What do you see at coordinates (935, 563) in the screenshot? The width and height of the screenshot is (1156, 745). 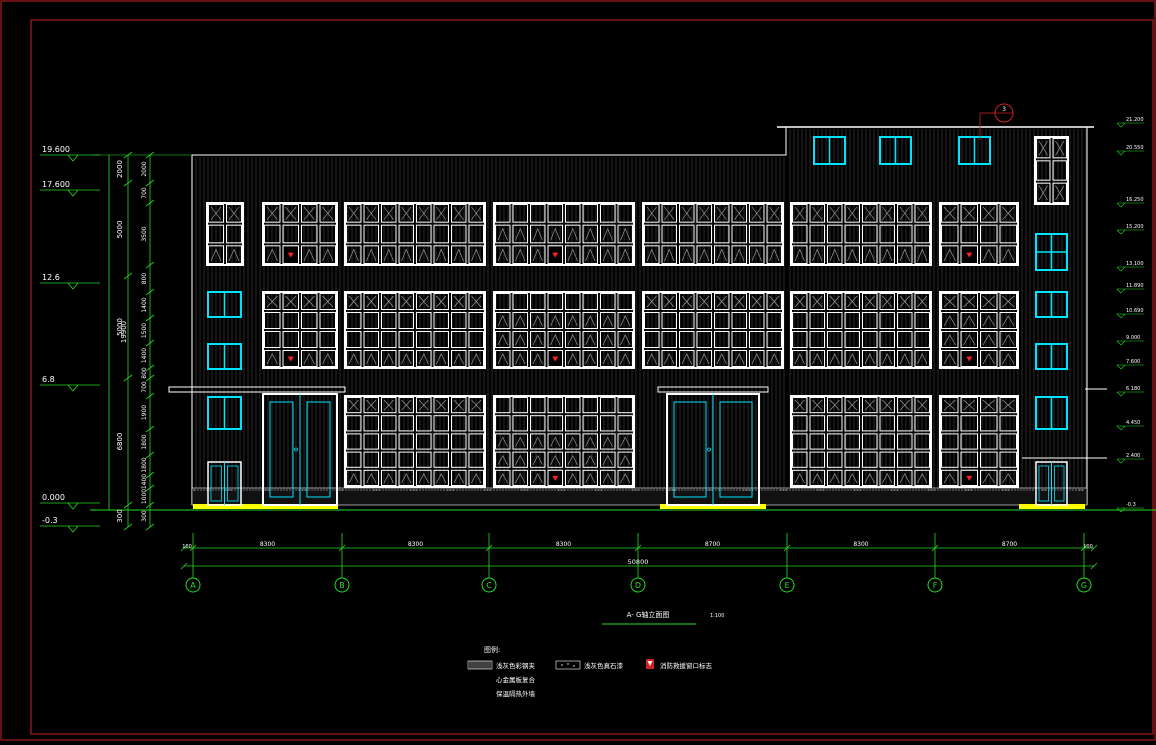 I see `axis-bubble: F` at bounding box center [935, 563].